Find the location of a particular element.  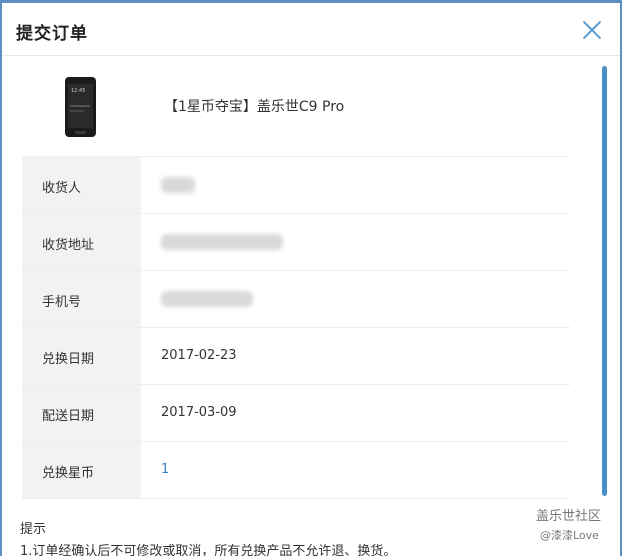

product-image: 12:45 is located at coordinates (80, 107).